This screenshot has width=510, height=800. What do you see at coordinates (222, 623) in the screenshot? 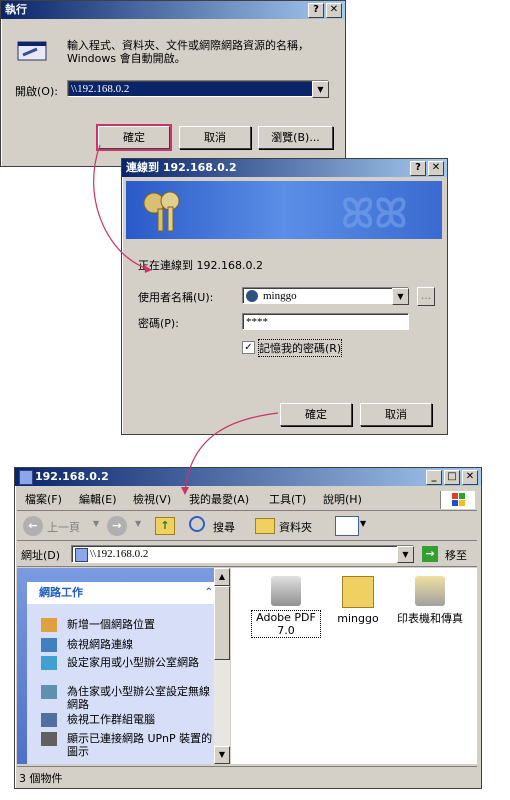
I see `scroll-thumb` at bounding box center [222, 623].